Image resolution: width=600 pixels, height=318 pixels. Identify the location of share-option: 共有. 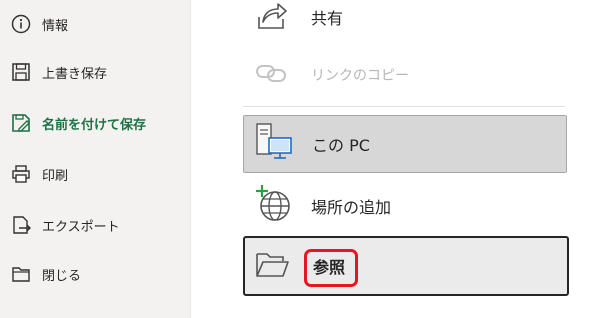
(404, 21).